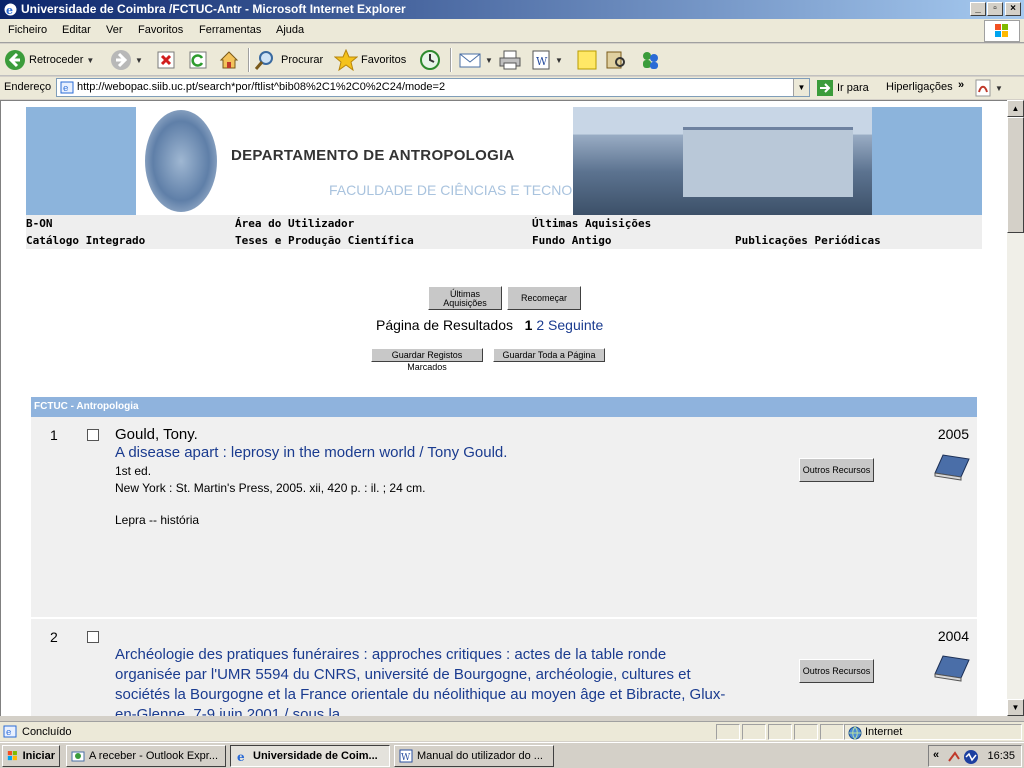 The width and height of the screenshot is (1024, 768). Describe the element at coordinates (559, 60) in the screenshot. I see `edit-dropdown-icon: ▼` at that location.